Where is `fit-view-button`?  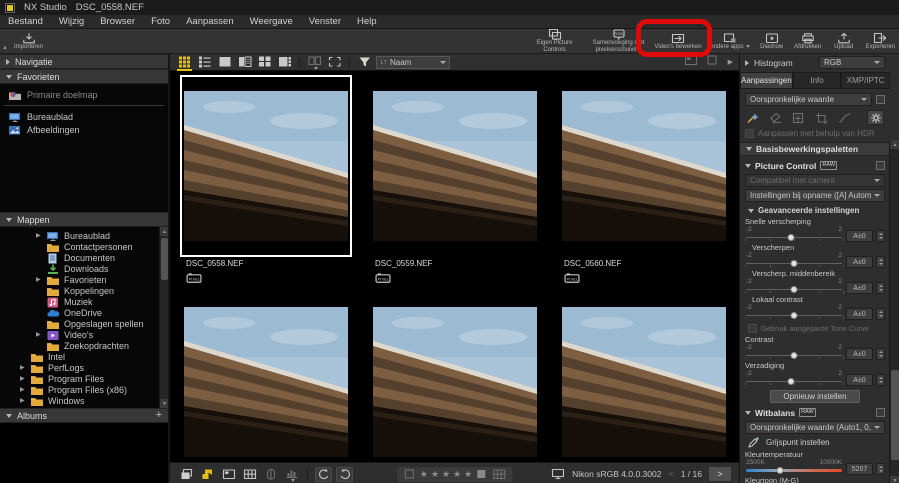
fit-view-button is located at coordinates (334, 62).